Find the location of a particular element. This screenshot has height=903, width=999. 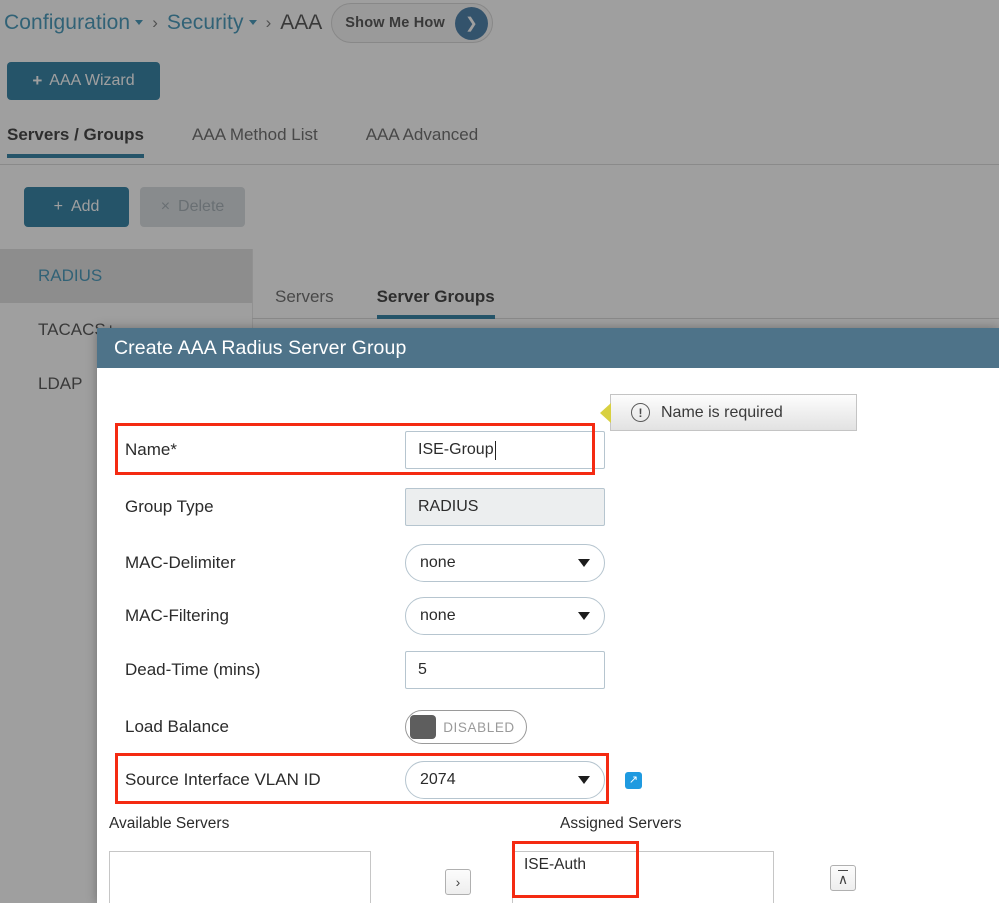

assigned-servers-listbox: ISE-Auth is located at coordinates (643, 877).